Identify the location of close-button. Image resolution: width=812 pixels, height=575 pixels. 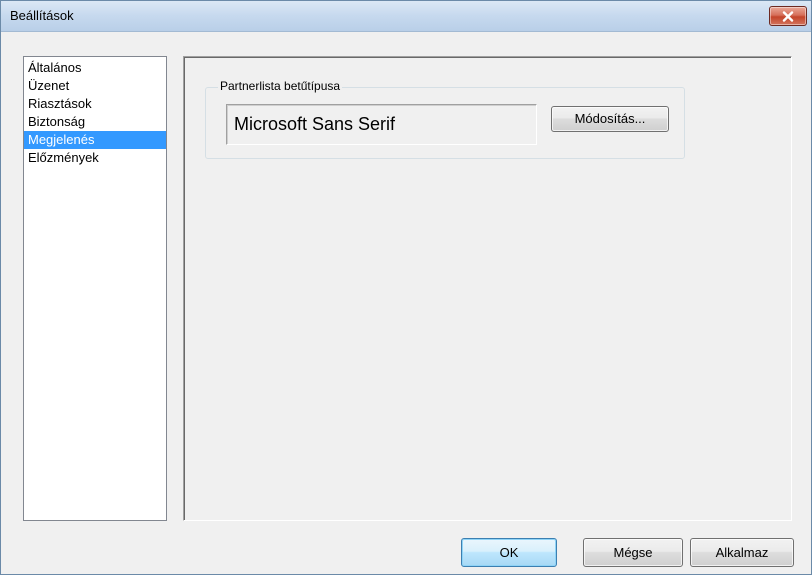
(788, 16).